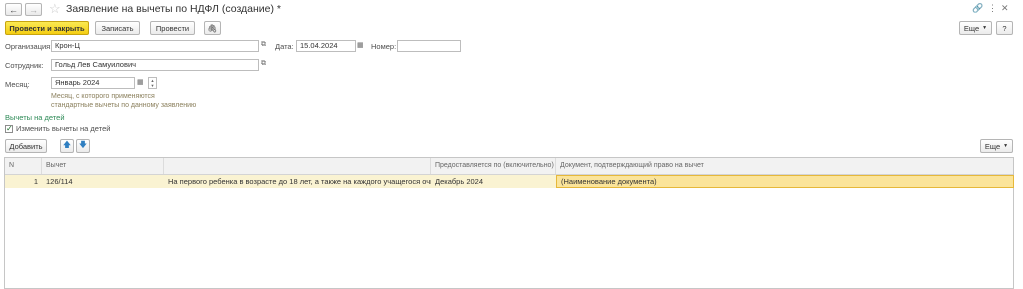  I want to click on more-button-label: Еще, so click(971, 28).